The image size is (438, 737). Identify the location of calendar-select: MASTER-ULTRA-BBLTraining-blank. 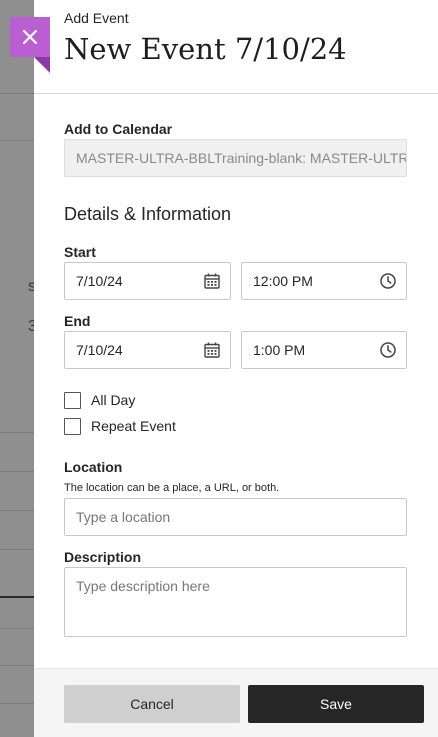
(235, 158).